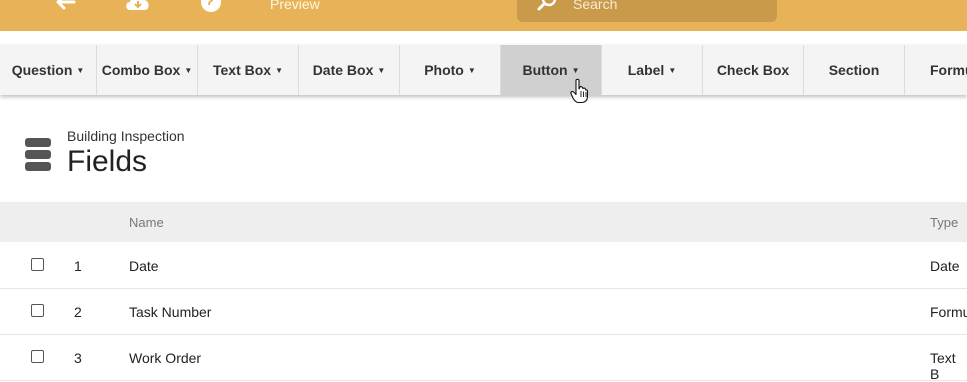 The image size is (967, 382). What do you see at coordinates (545, 70) in the screenshot?
I see `toolbar-item-label: Button` at bounding box center [545, 70].